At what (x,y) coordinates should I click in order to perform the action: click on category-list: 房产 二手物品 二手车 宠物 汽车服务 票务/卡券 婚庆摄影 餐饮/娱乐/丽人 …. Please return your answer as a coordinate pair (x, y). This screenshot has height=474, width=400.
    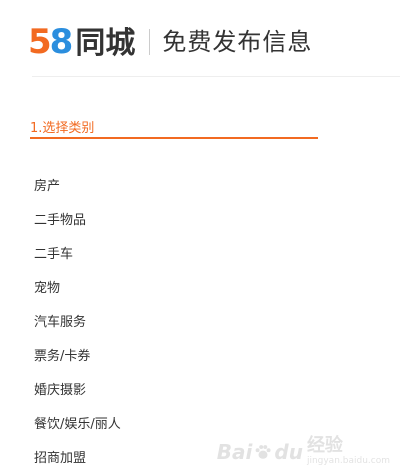
    Looking at the image, I should click on (77, 322).